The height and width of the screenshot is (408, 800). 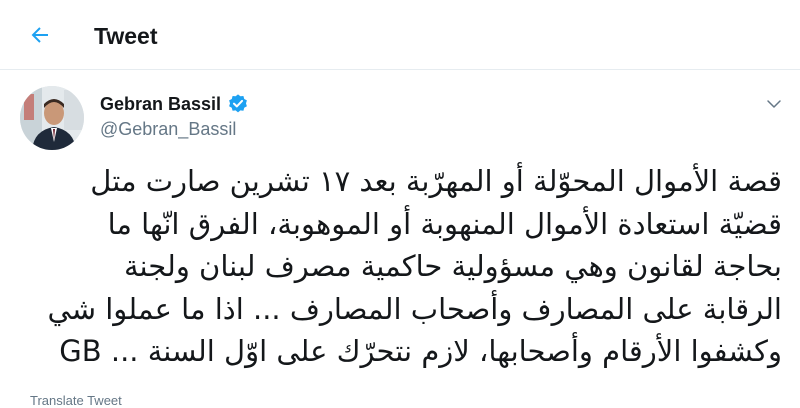 I want to click on author-row: Gebran Bassil, so click(x=174, y=104).